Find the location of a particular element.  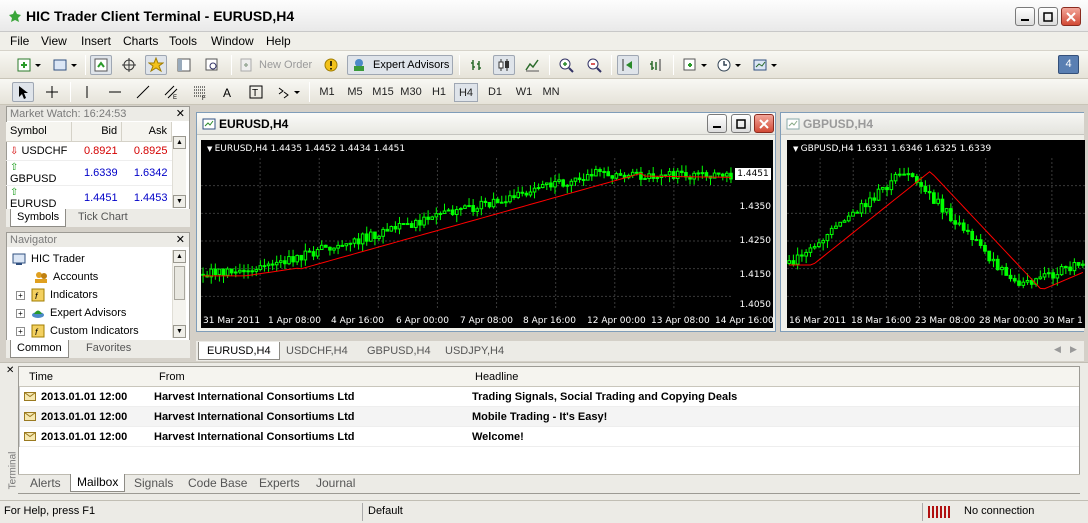

navigator-toggle is located at coordinates (156, 65).